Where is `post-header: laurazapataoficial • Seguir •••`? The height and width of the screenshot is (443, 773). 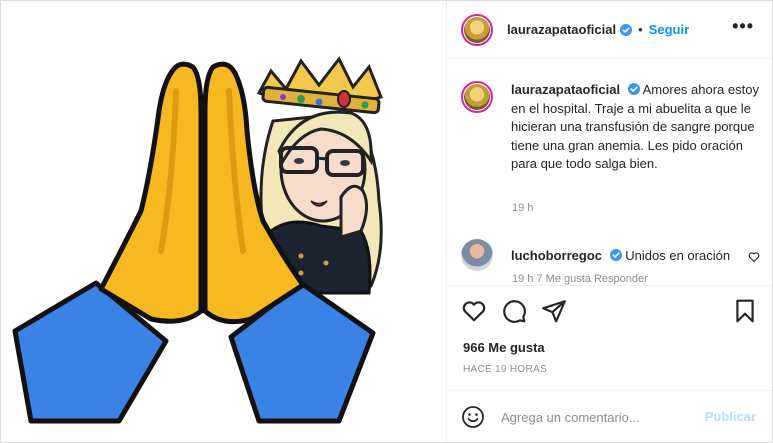
post-header: laurazapataoficial • Seguir ••• is located at coordinates (609, 30).